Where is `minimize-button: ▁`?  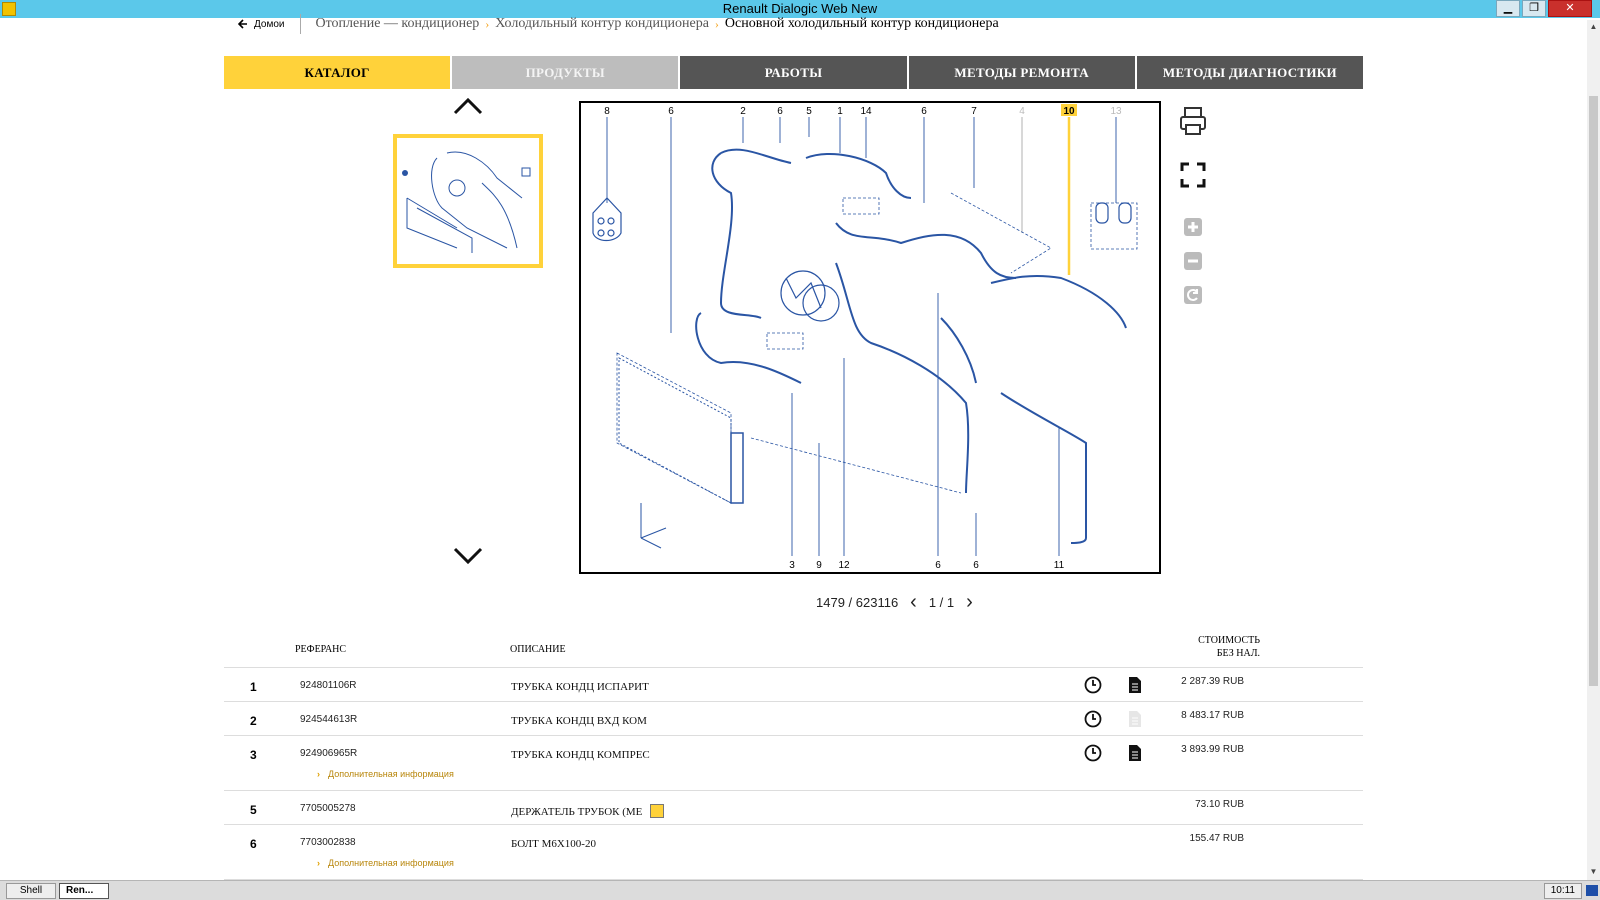
minimize-button: ▁ is located at coordinates (1508, 8).